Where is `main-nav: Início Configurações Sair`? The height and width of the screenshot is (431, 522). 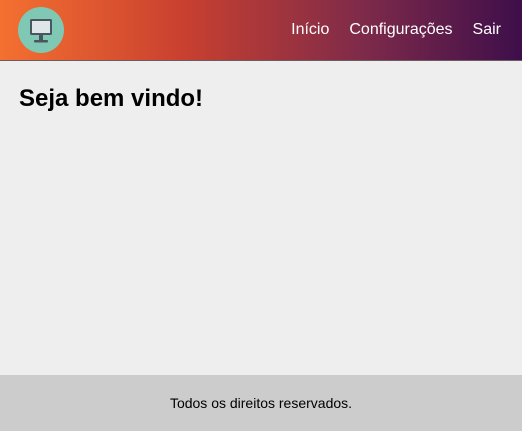
main-nav: Início Configurações Sair is located at coordinates (396, 30).